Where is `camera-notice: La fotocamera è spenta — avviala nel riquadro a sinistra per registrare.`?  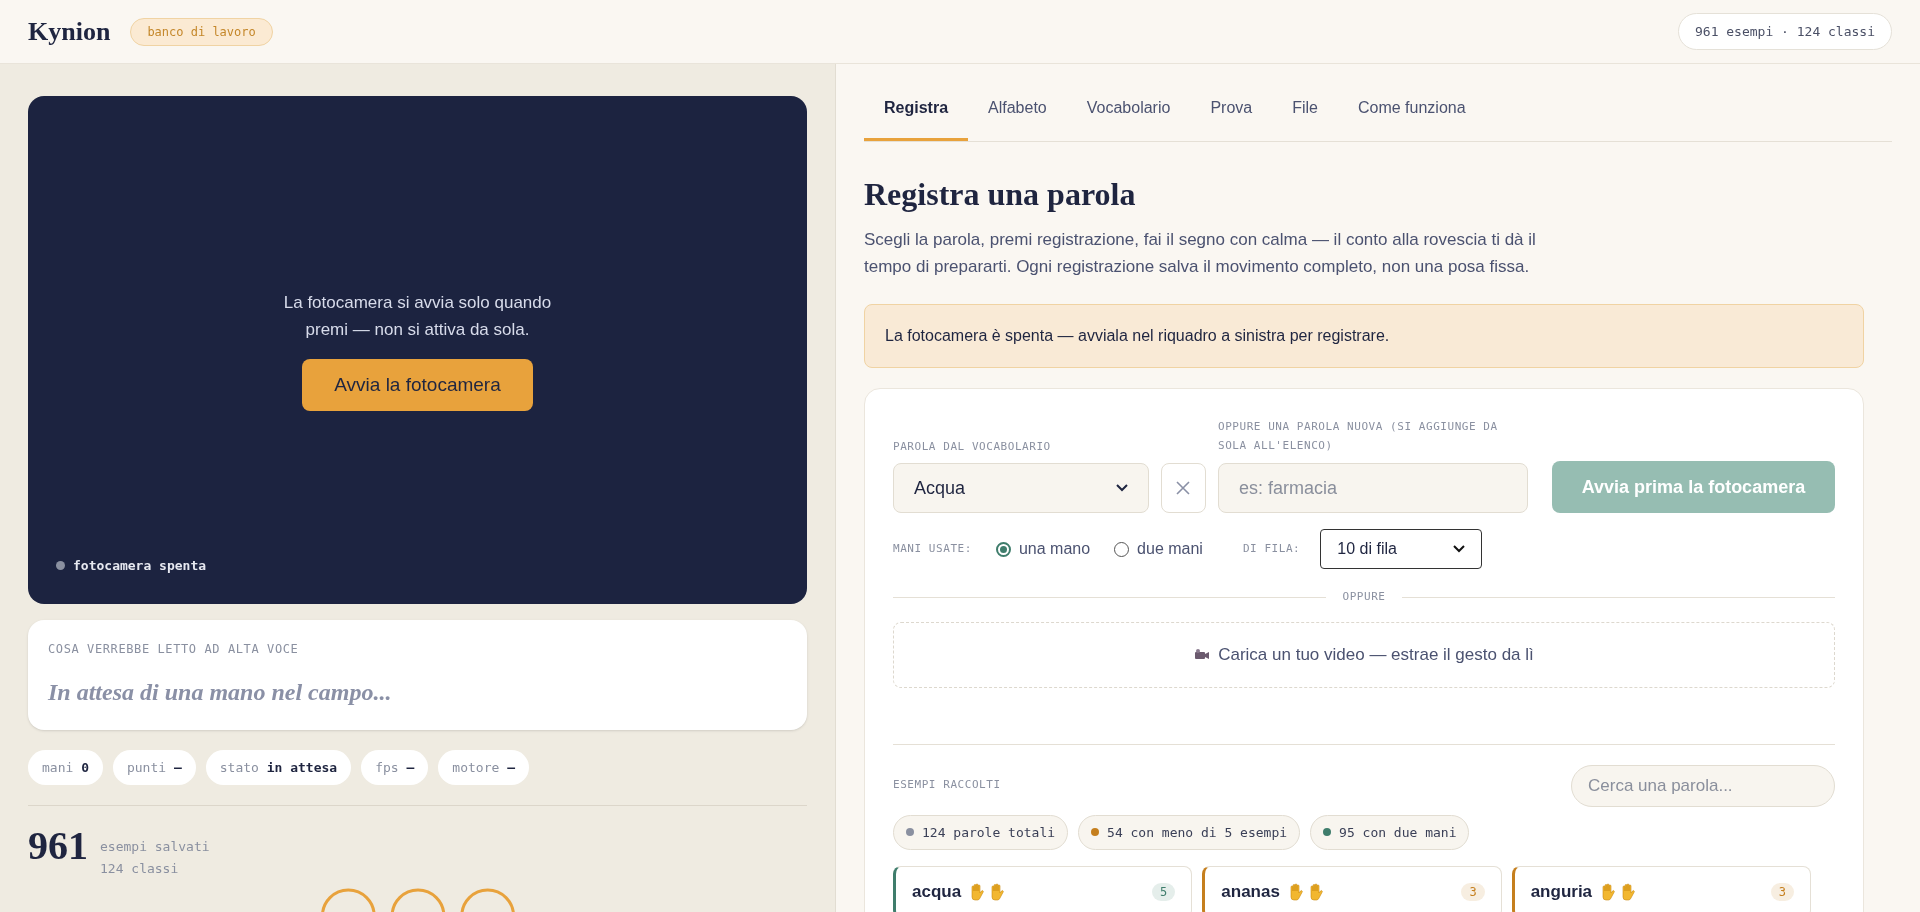
camera-notice: La fotocamera è spenta — avviala nel riquadro a sinistra per registrare. is located at coordinates (1364, 336).